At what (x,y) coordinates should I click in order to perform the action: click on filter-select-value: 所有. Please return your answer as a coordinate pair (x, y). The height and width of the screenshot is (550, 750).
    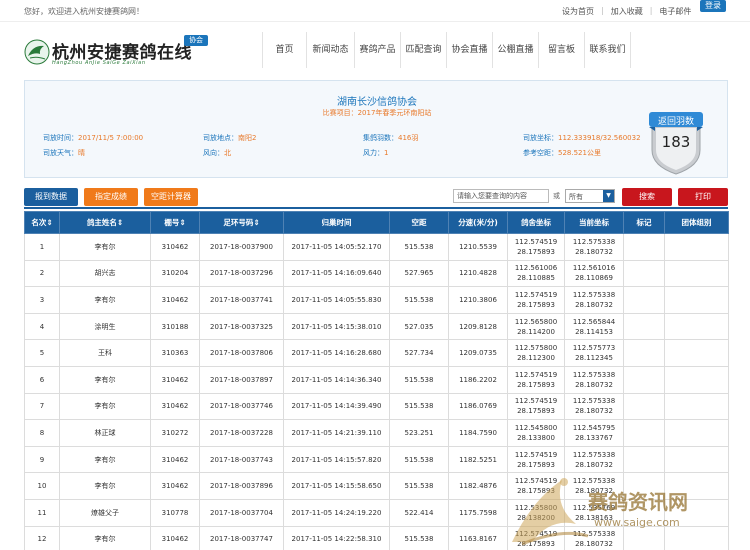
    Looking at the image, I should click on (576, 197).